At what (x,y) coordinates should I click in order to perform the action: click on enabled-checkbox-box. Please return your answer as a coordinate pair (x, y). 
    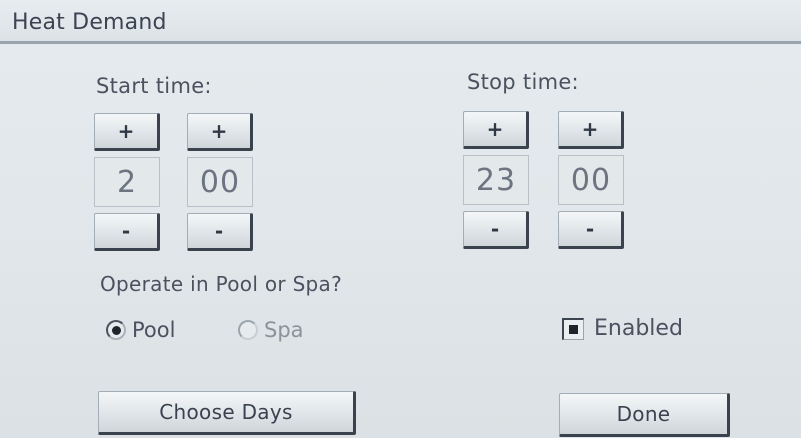
    Looking at the image, I should click on (573, 328).